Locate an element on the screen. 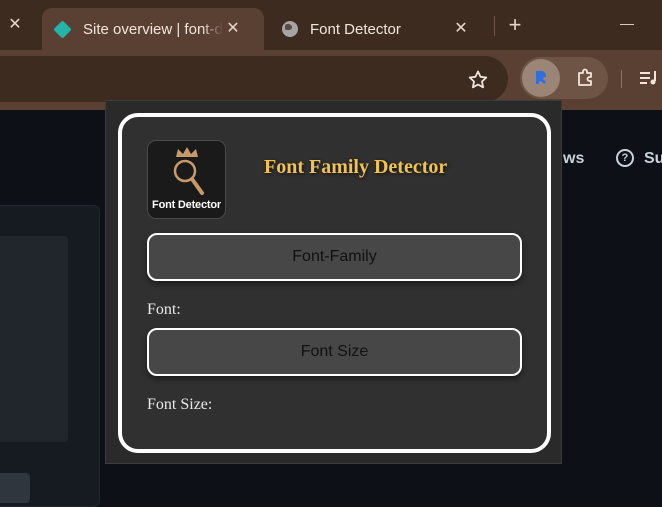 The height and width of the screenshot is (507, 662). puzzle-extensions-icon is located at coordinates (586, 78).